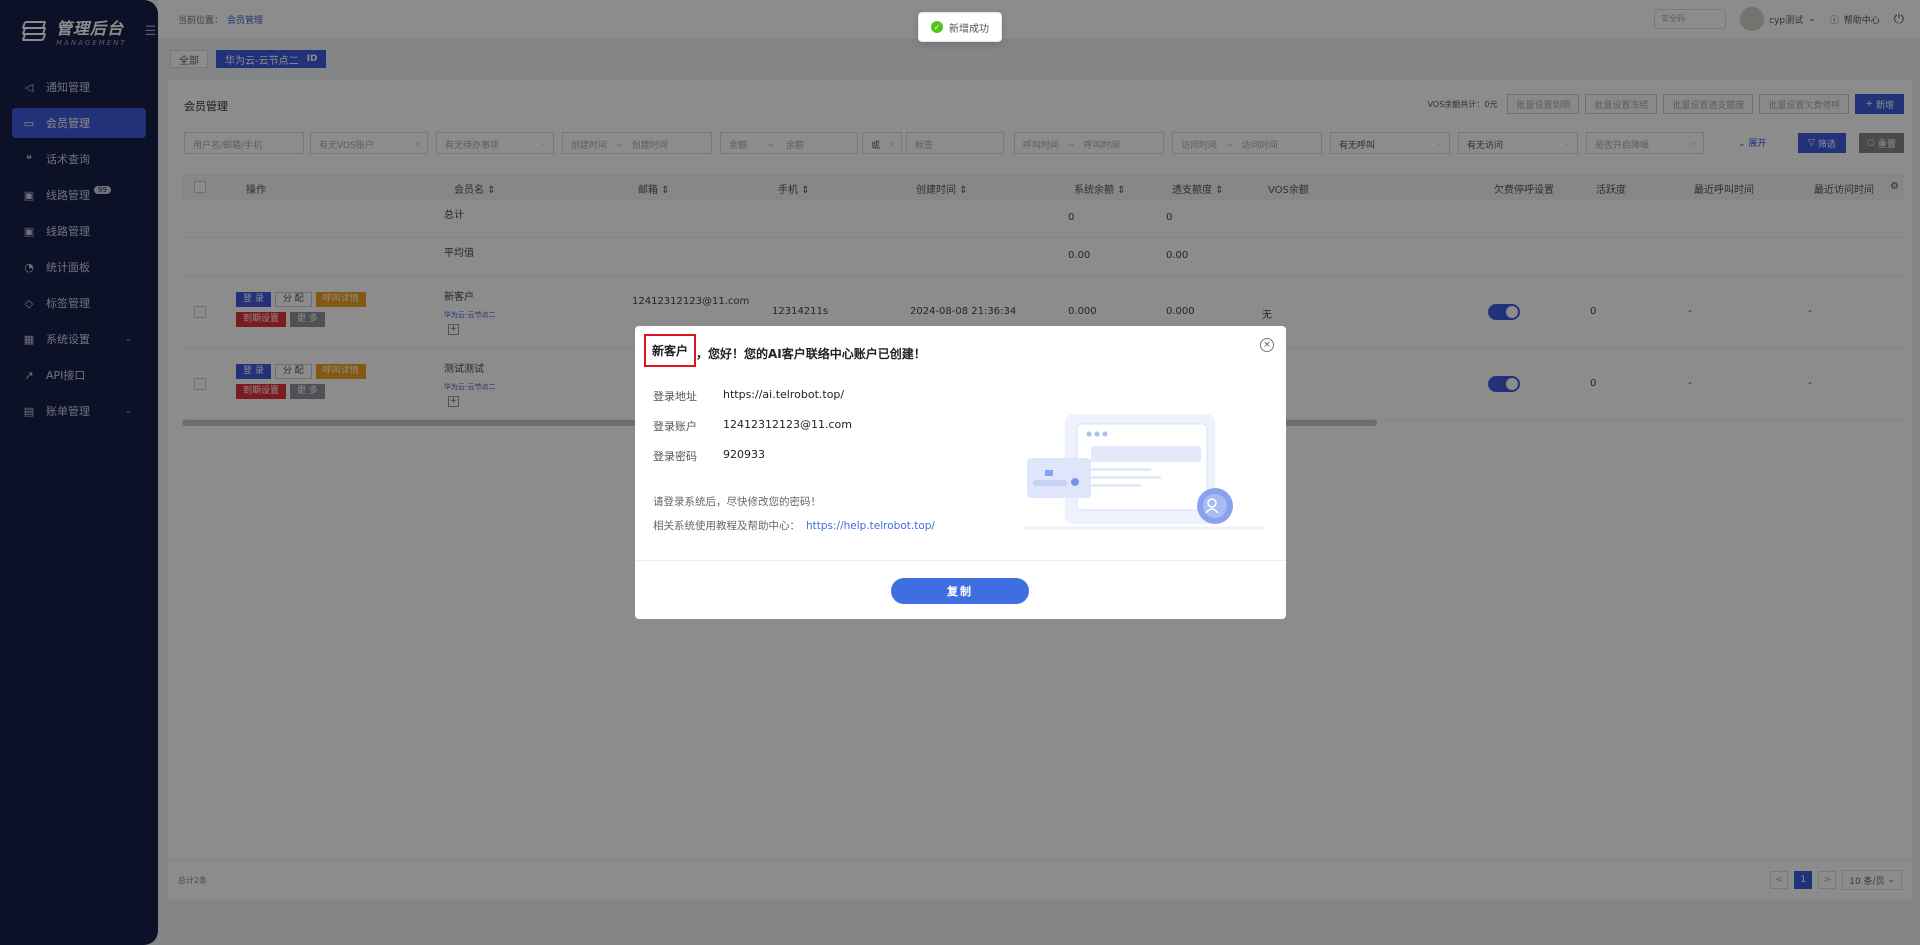 The image size is (1920, 945). Describe the element at coordinates (670, 350) in the screenshot. I see `customer-name-highlight: 新客户` at that location.